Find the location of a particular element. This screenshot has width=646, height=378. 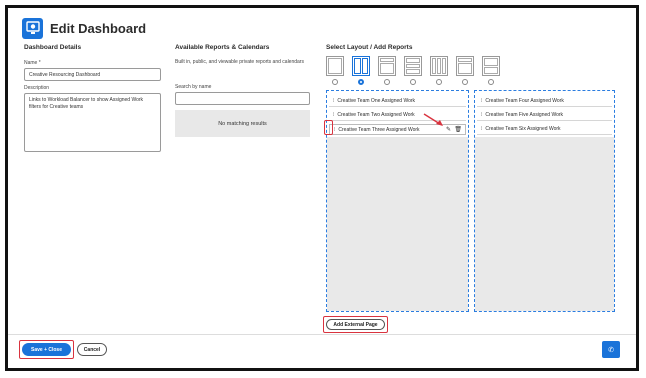

details-title: Dashboard Details is located at coordinates (53, 47).